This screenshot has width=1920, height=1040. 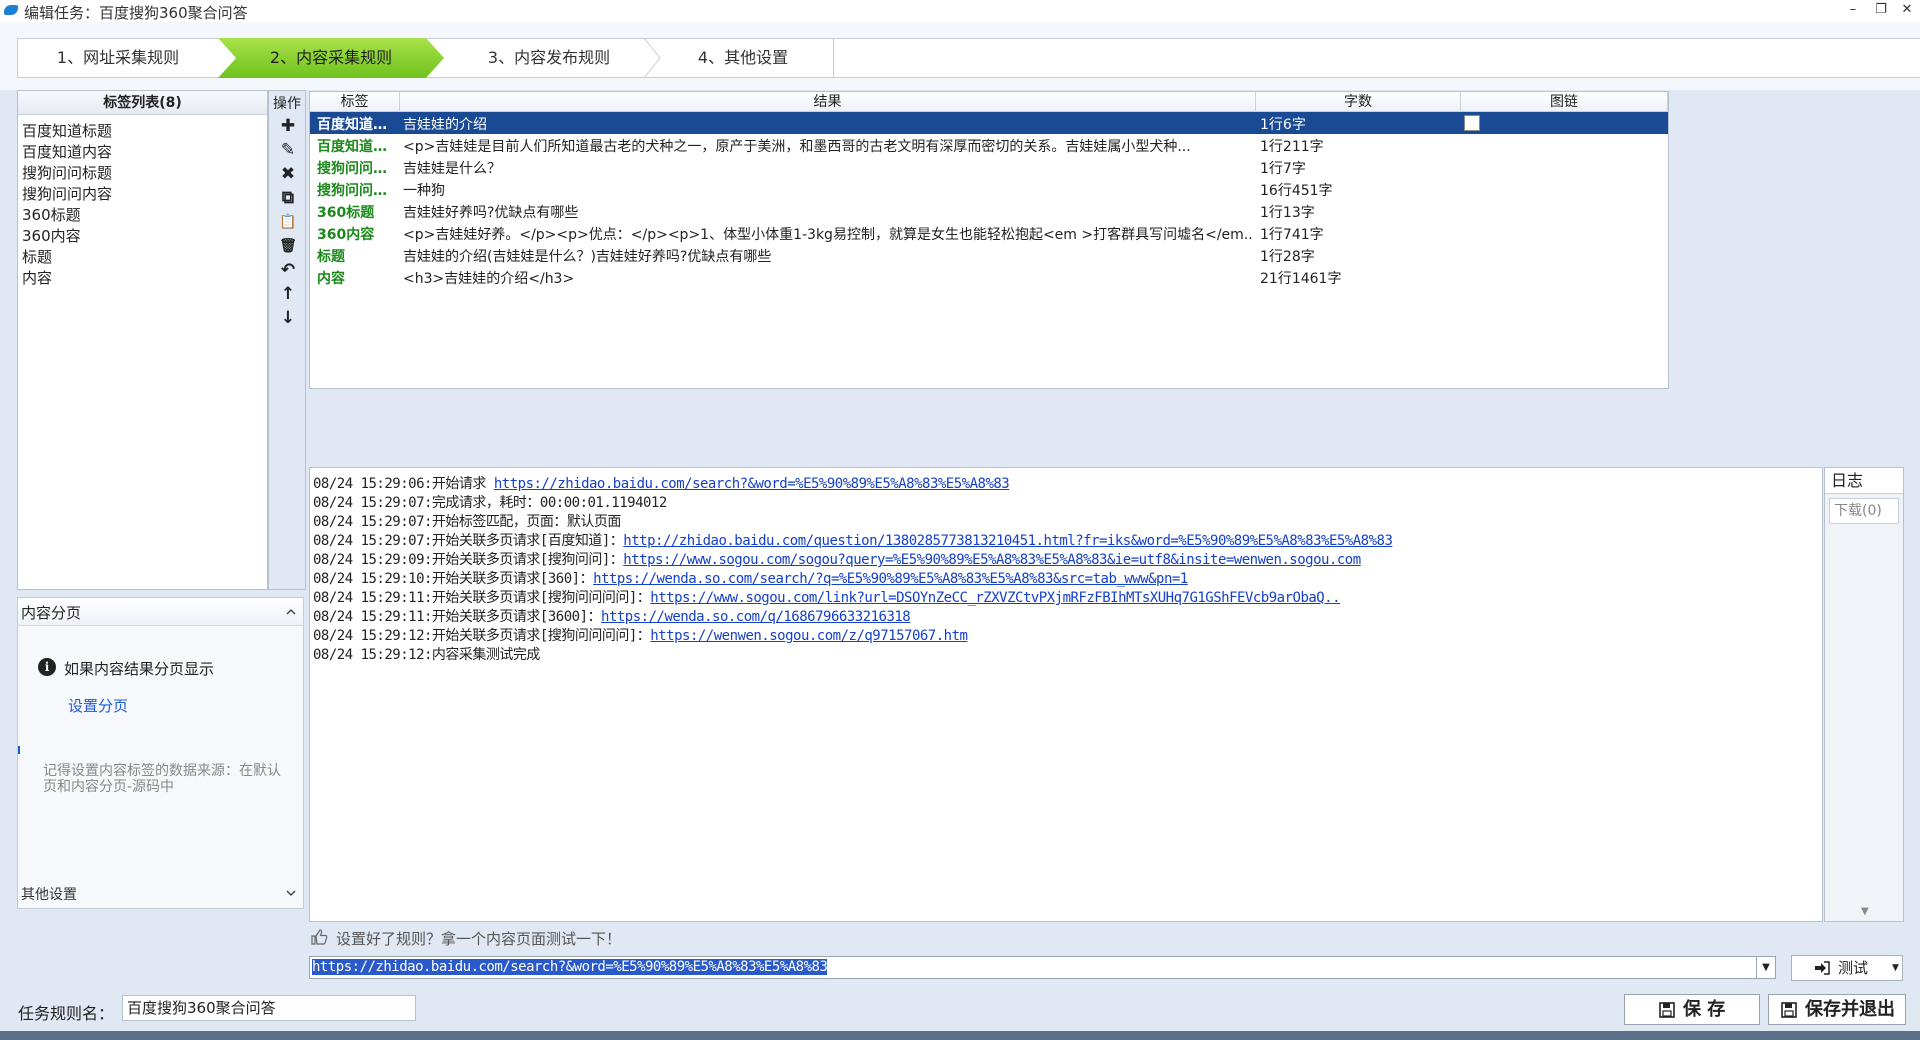 What do you see at coordinates (1287, 257) in the screenshot?
I see `cell-count: 1行28字` at bounding box center [1287, 257].